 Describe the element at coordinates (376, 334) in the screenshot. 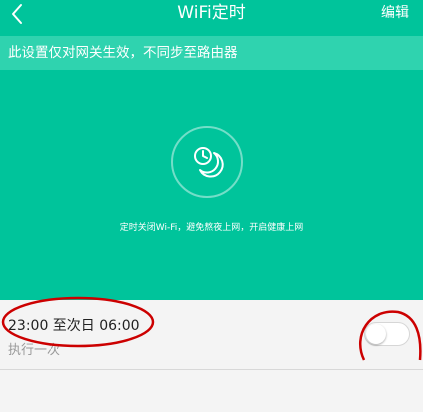

I see `toggle-knob` at that location.